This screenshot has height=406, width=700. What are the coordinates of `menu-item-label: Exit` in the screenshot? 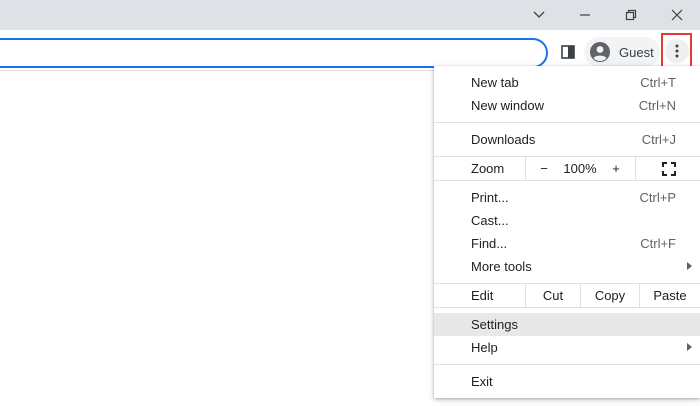 It's located at (482, 381).